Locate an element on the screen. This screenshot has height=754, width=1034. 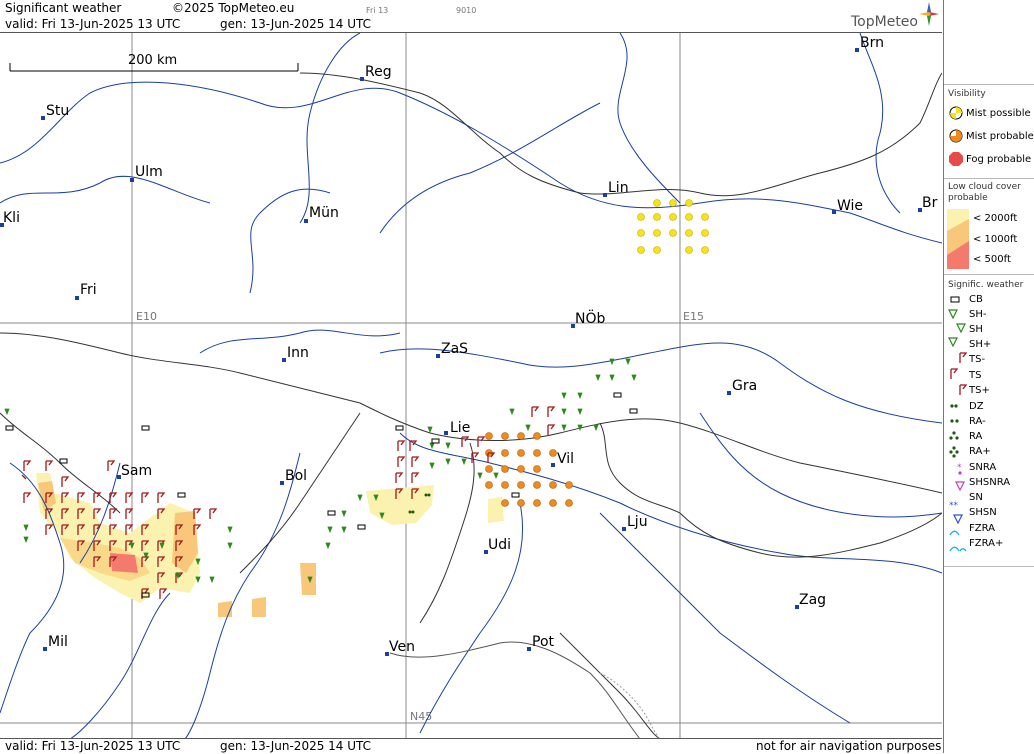
snow-shower-icon is located at coordinates (958, 519).